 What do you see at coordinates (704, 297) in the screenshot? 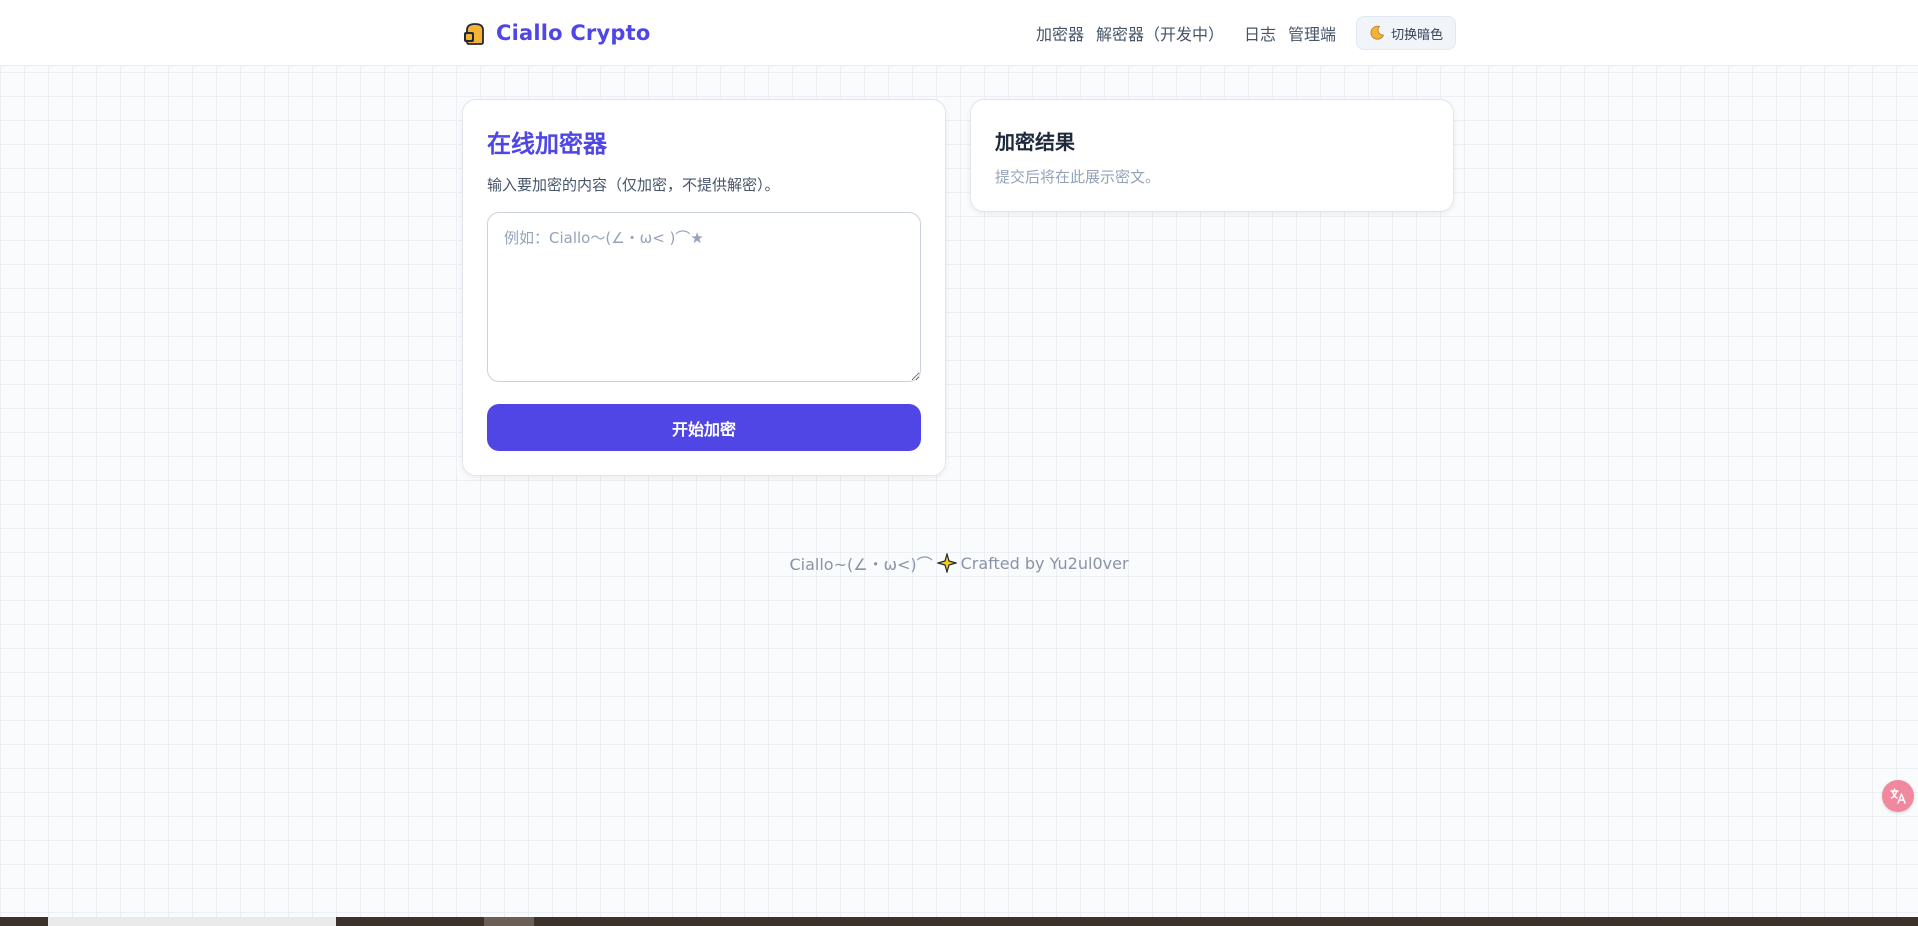
I see `plaintext-input` at bounding box center [704, 297].